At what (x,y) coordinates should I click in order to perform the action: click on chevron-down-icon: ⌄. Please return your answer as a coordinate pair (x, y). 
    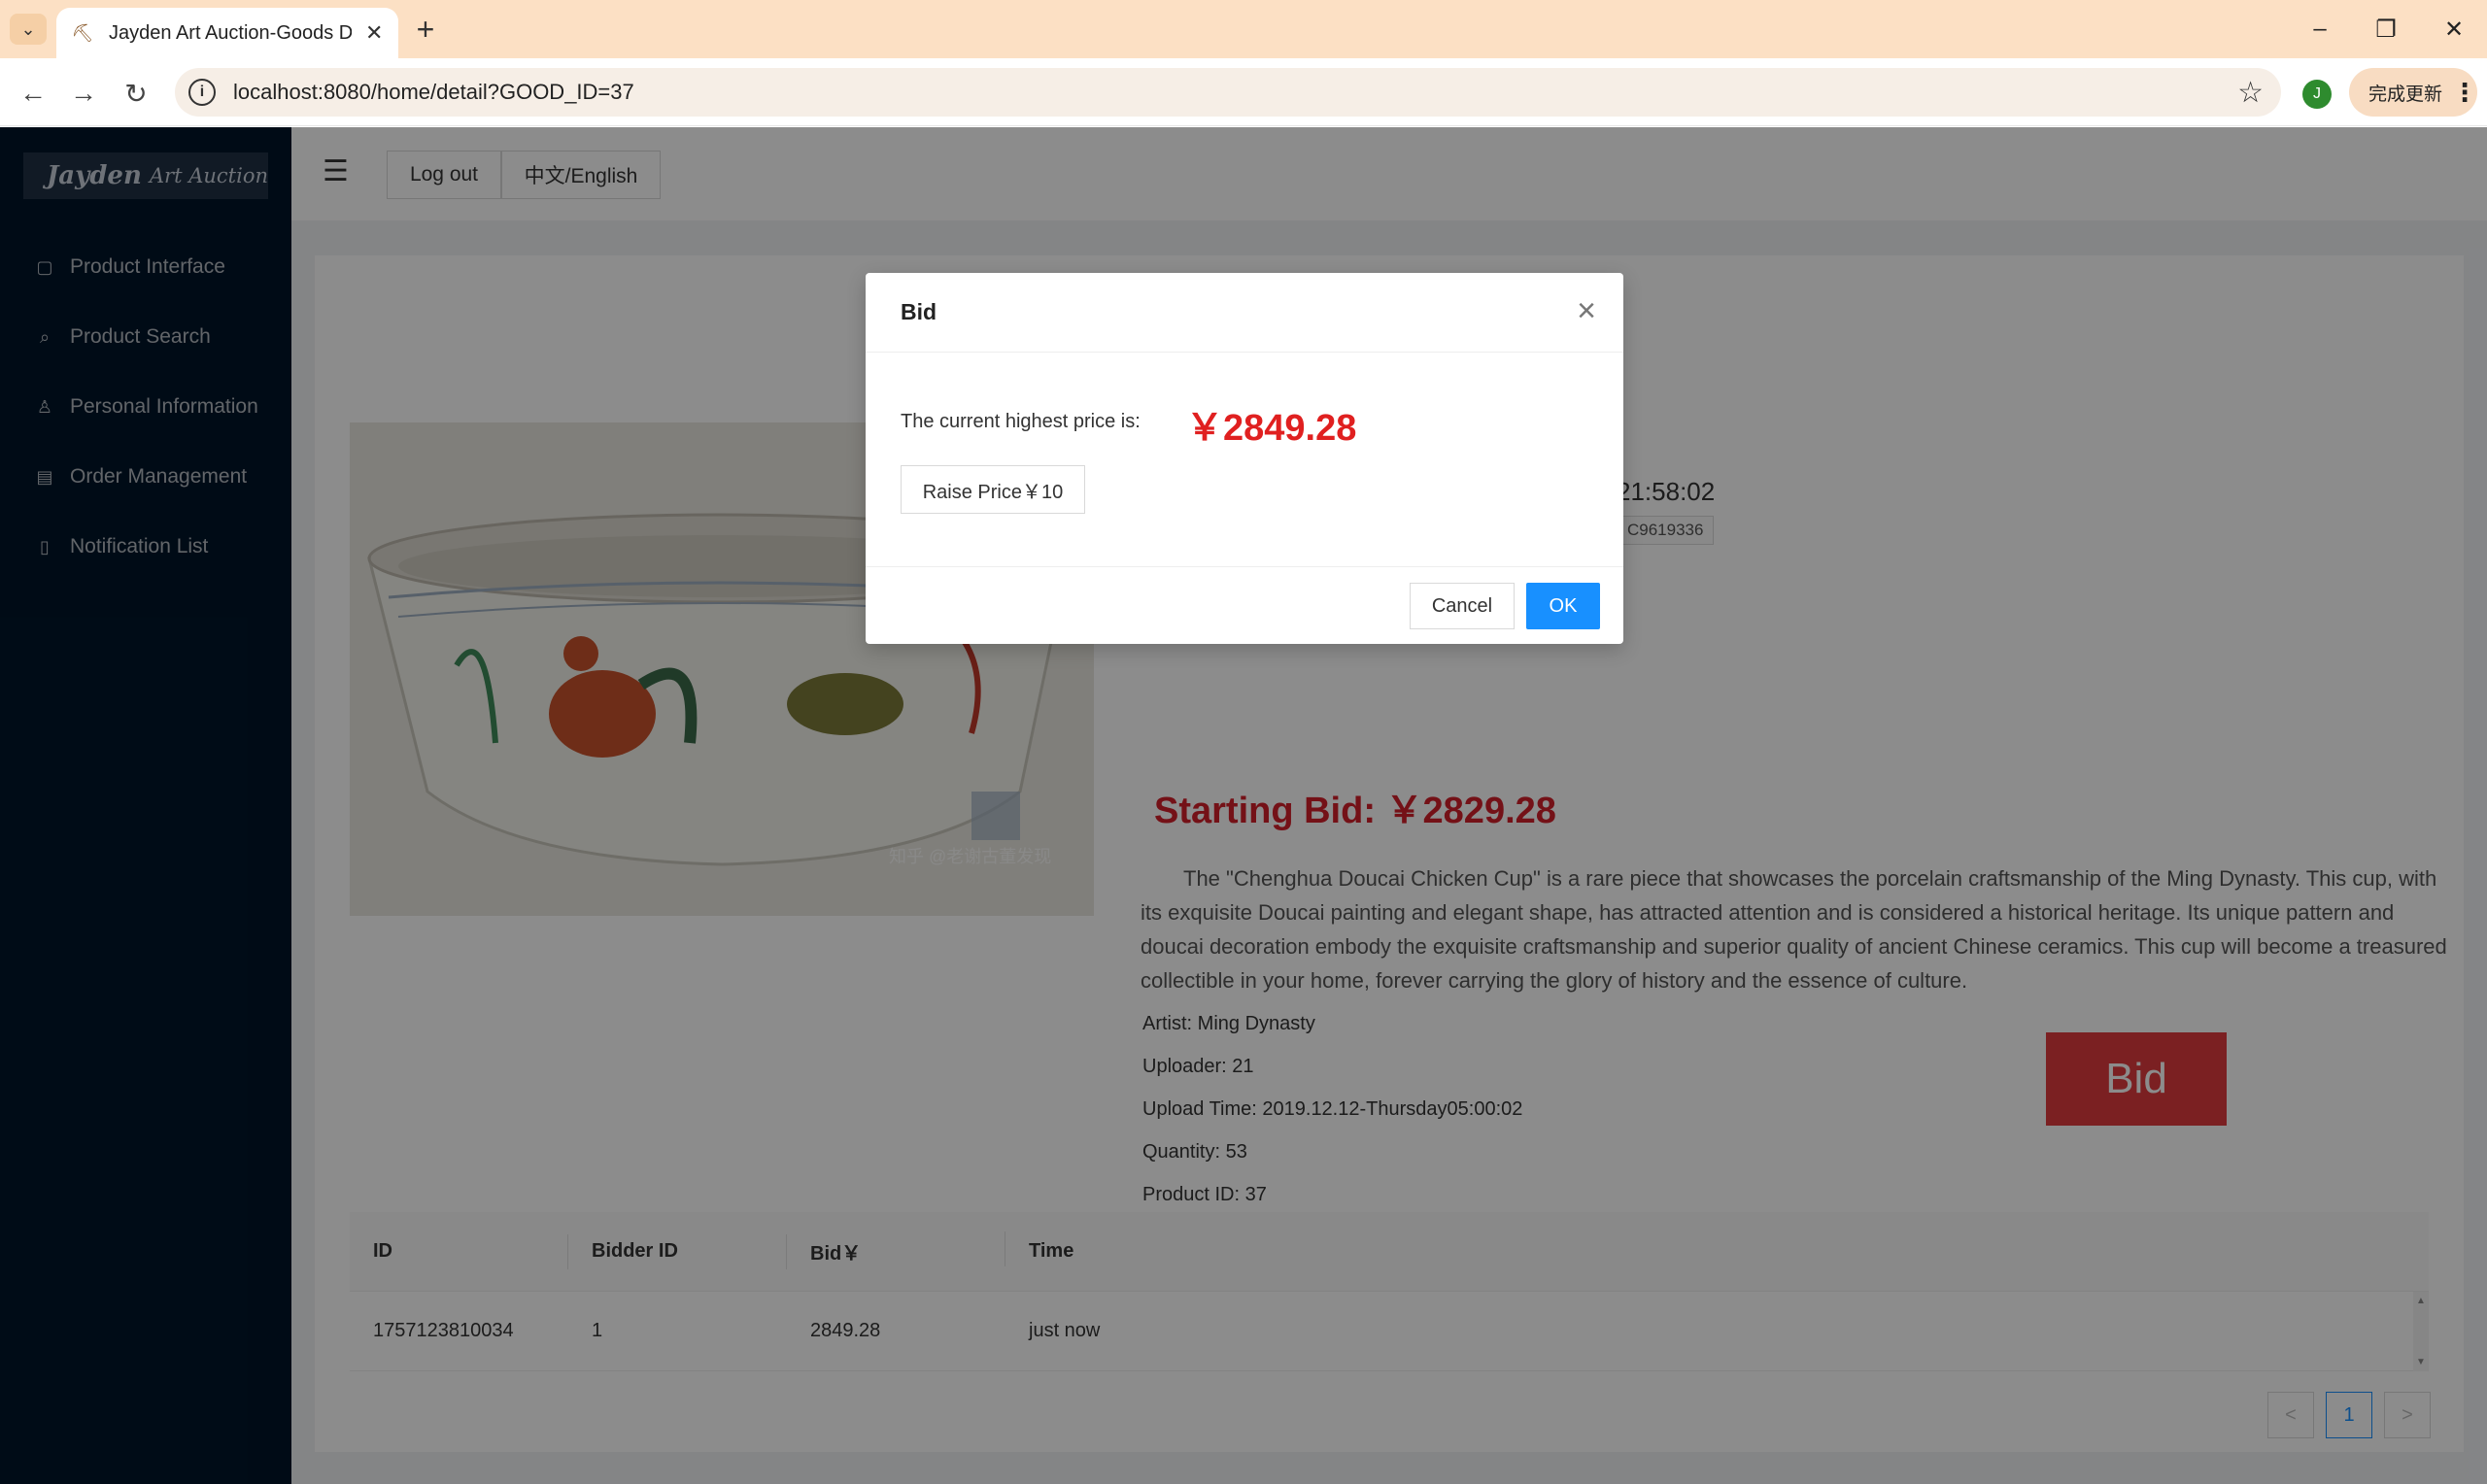
    Looking at the image, I should click on (28, 28).